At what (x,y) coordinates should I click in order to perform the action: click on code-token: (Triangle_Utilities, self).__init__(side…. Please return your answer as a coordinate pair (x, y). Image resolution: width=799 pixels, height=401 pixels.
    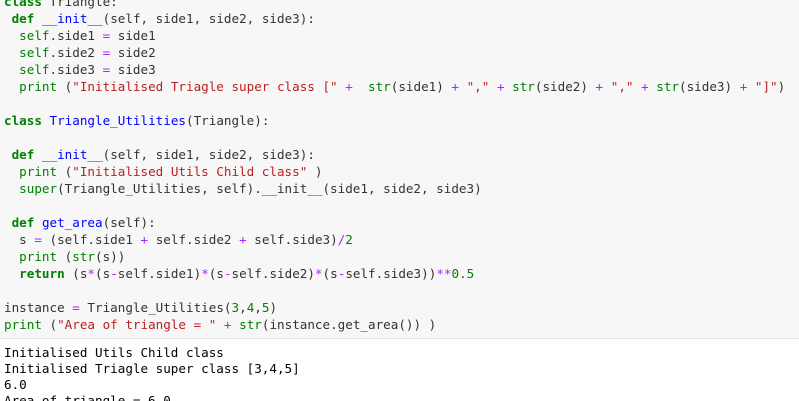
    Looking at the image, I should click on (269, 188).